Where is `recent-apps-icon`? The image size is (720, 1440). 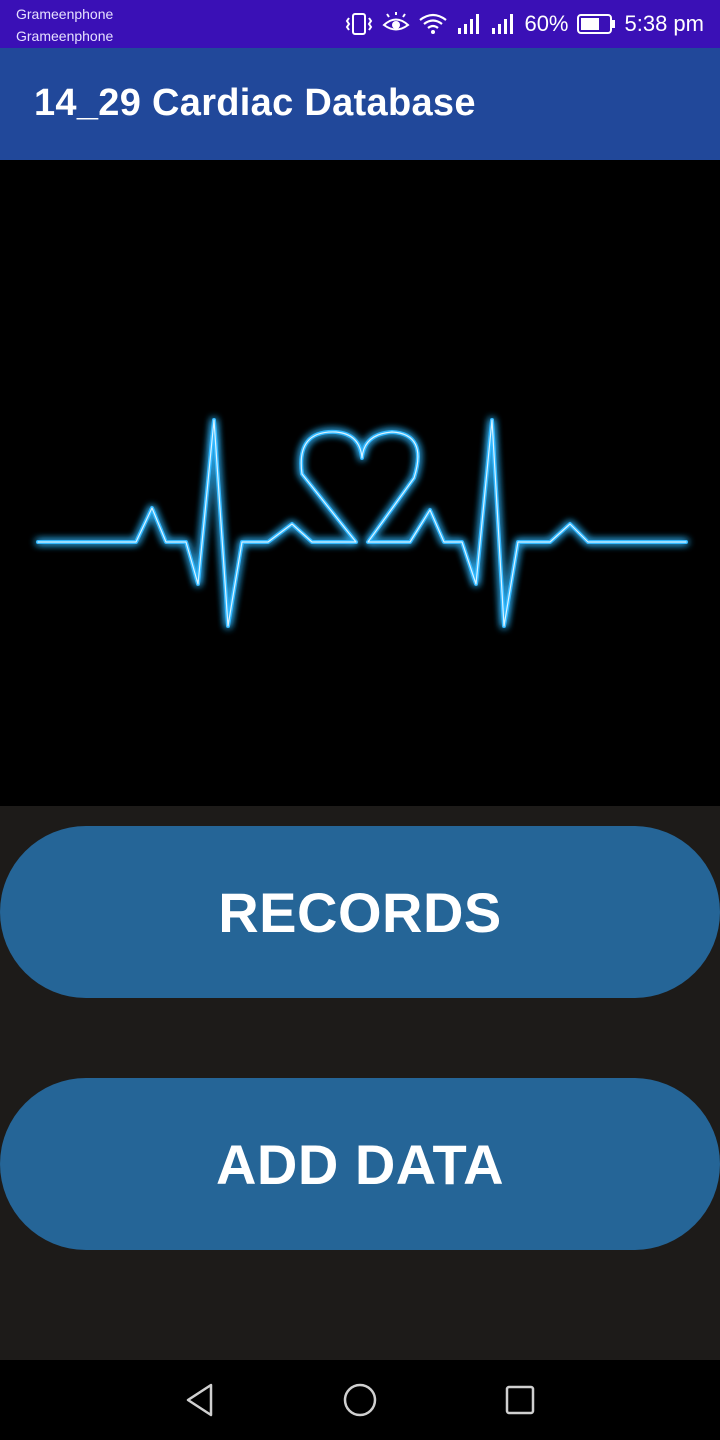 recent-apps-icon is located at coordinates (520, 1400).